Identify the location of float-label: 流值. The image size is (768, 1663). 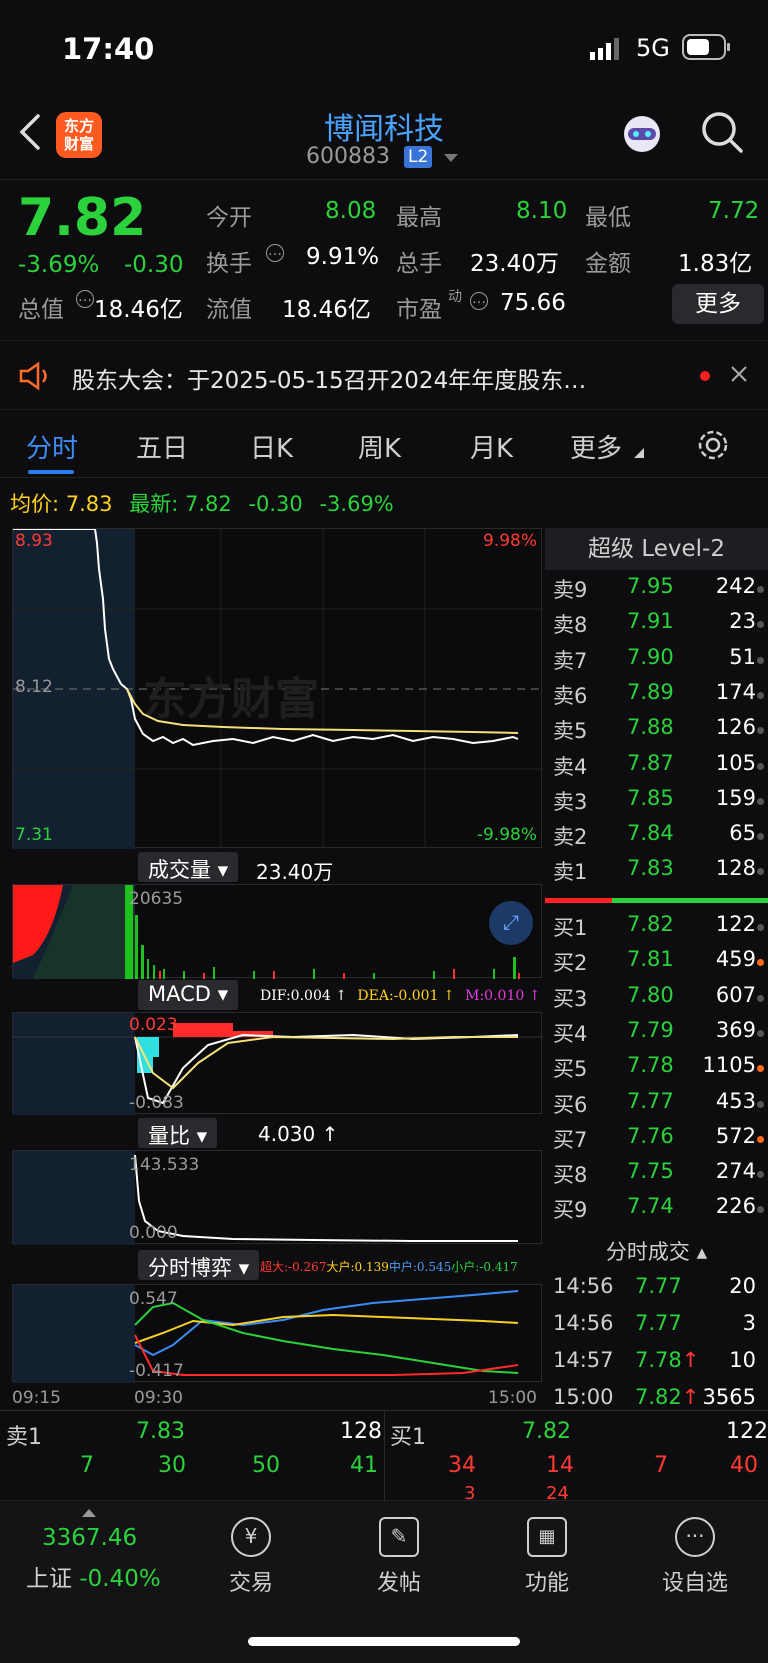
(229, 310).